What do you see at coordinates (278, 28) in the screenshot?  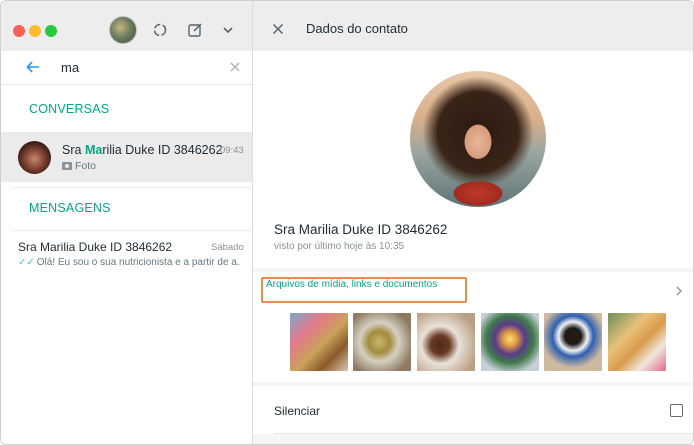 I see `close-icon` at bounding box center [278, 28].